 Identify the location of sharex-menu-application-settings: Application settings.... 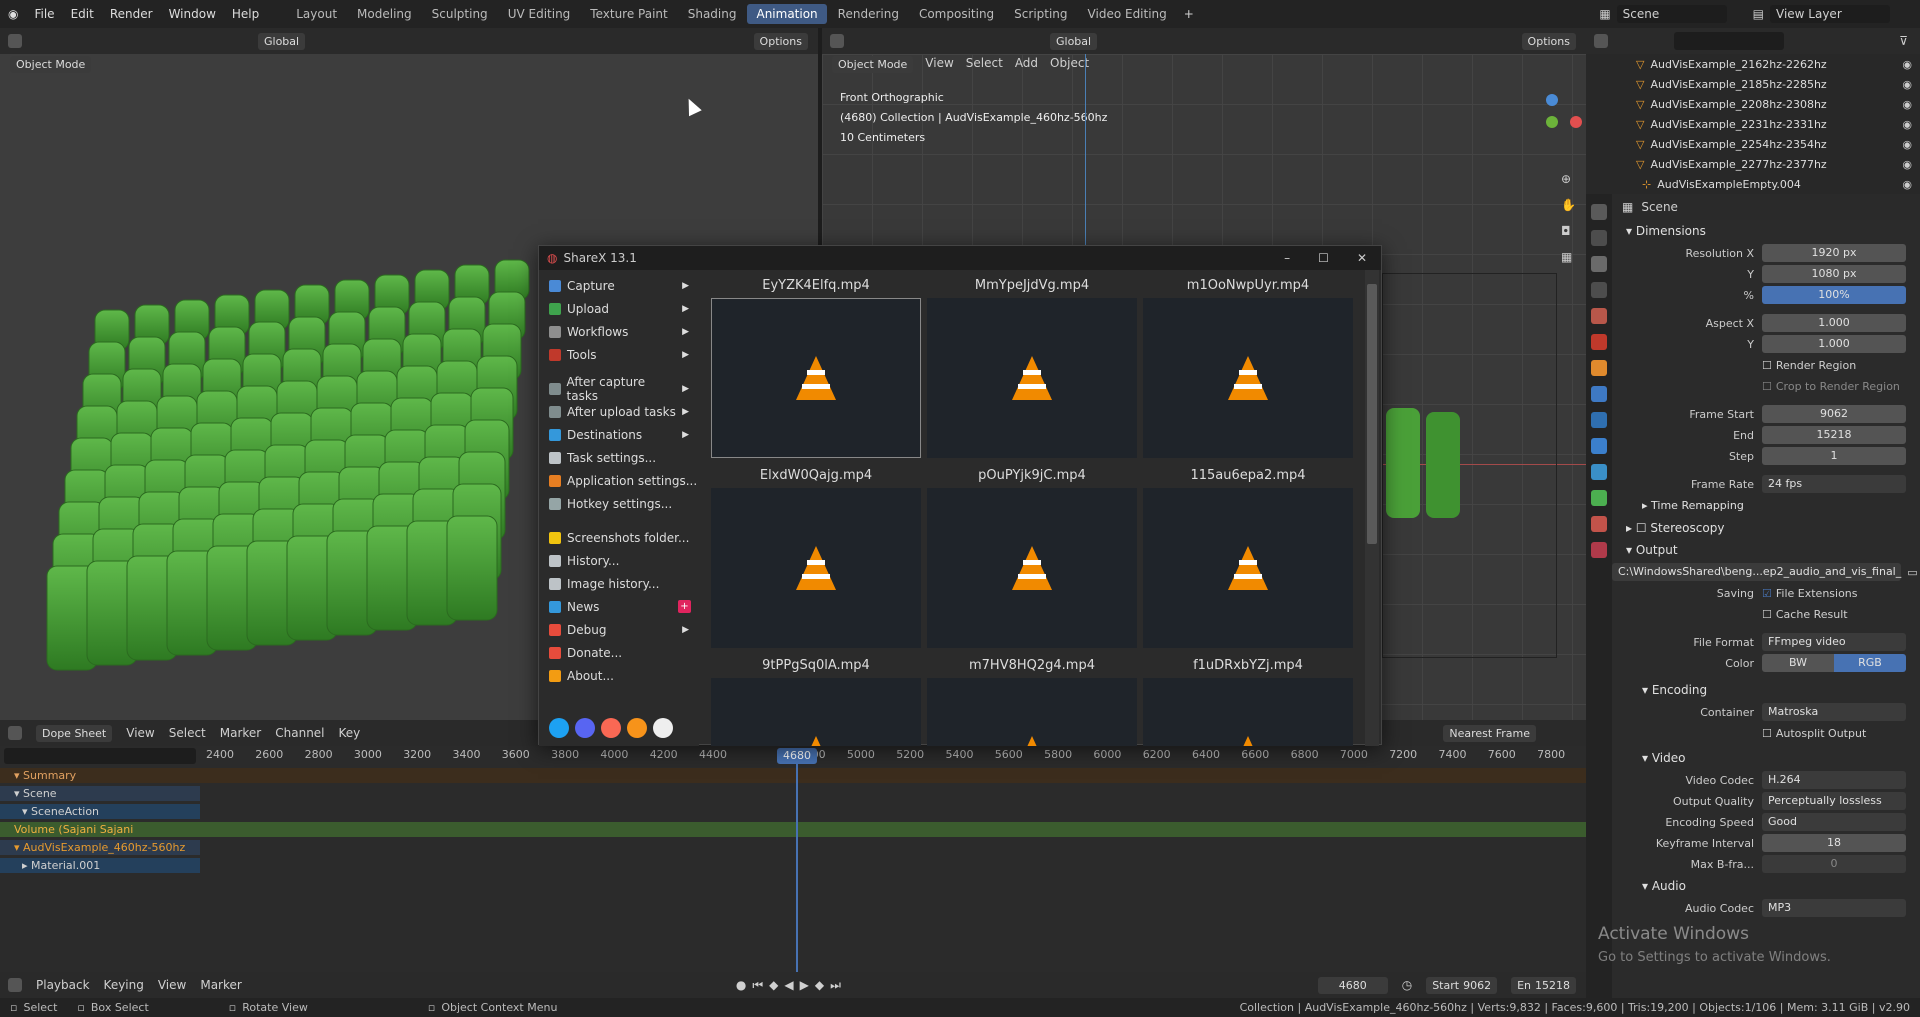
(619, 480).